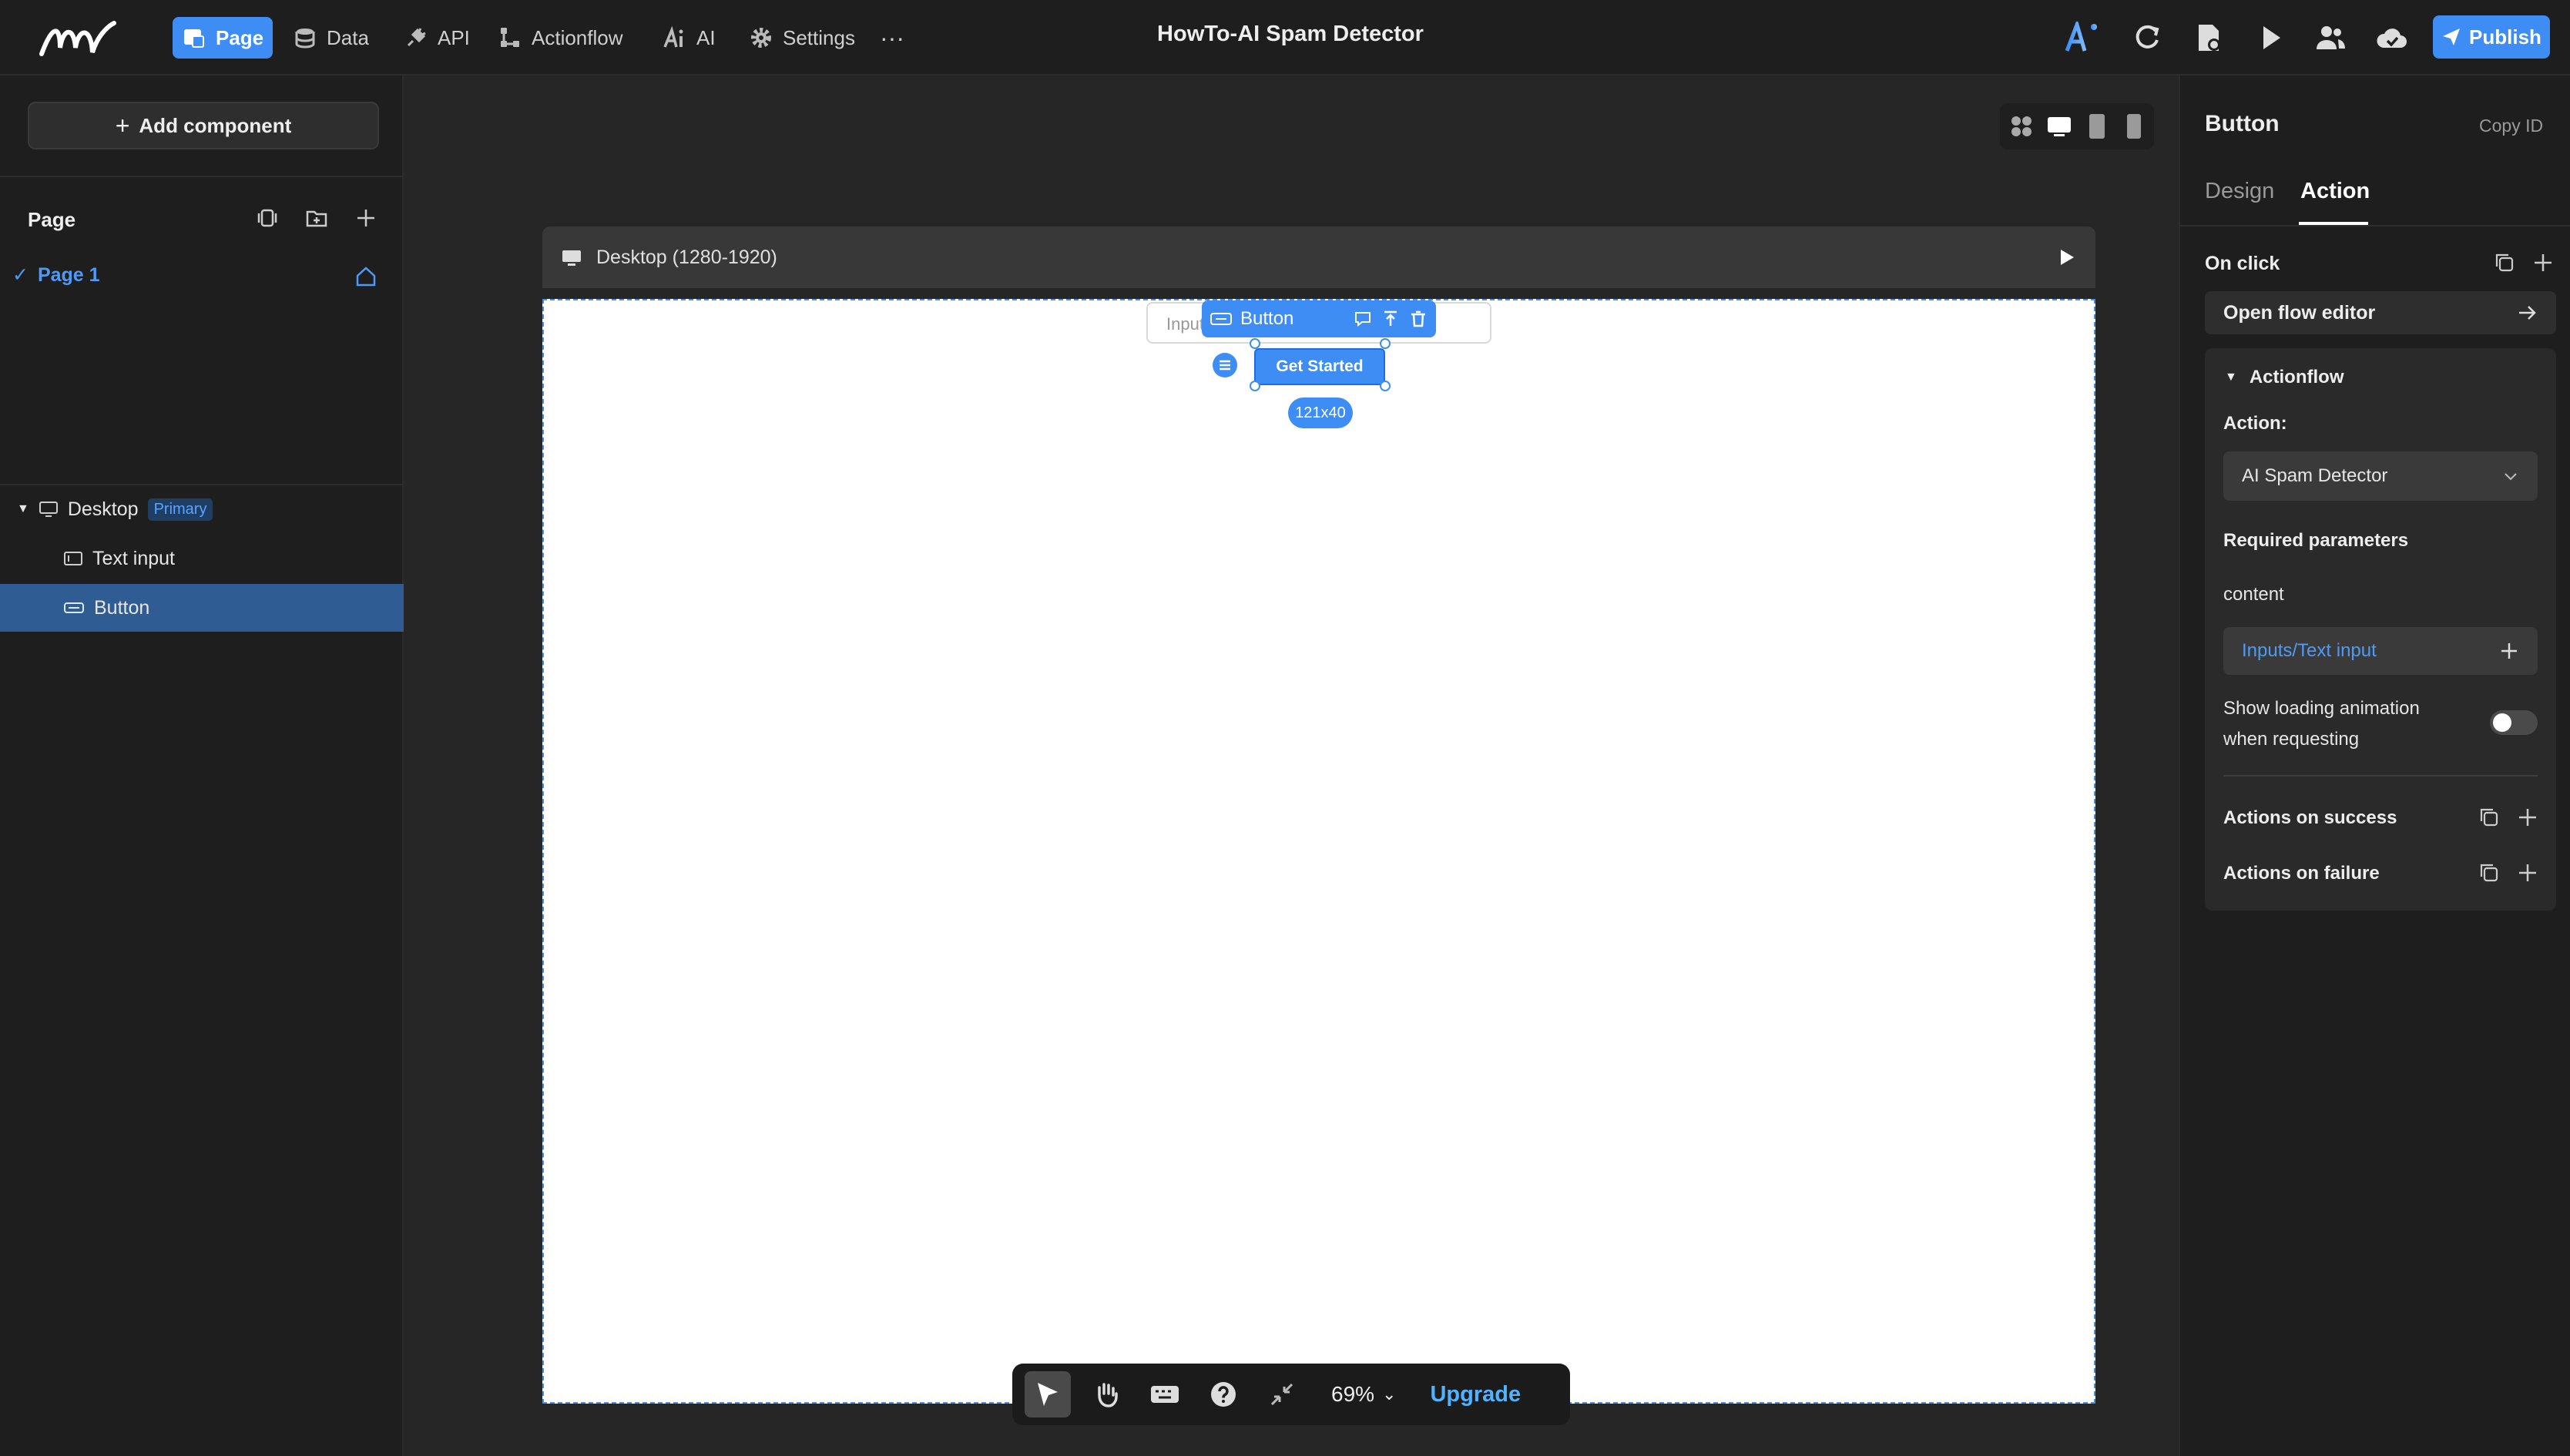  I want to click on action-select: AI Spam Detector, so click(2380, 476).